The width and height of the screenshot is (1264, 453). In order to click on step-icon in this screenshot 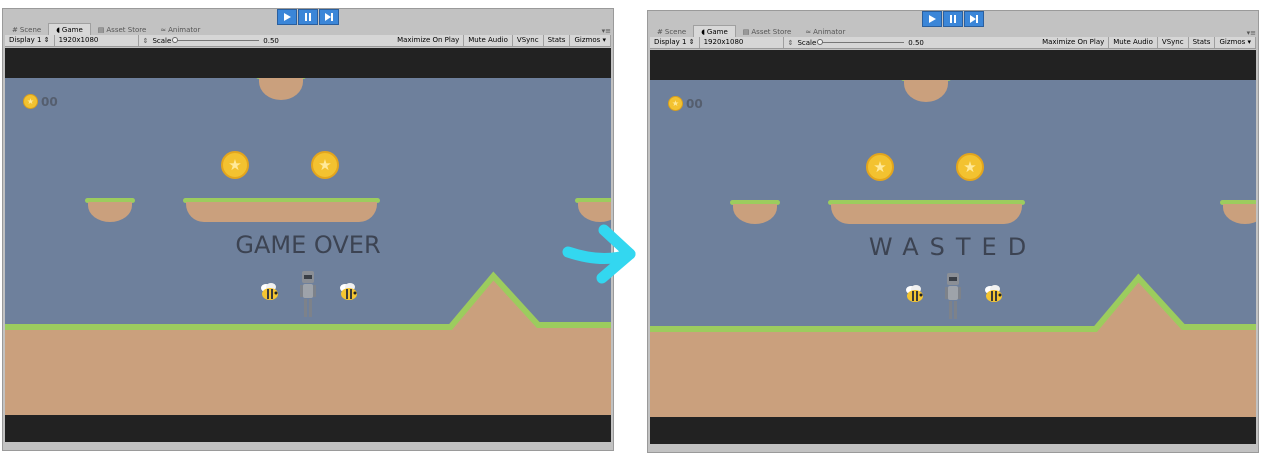, I will do `click(329, 17)`.